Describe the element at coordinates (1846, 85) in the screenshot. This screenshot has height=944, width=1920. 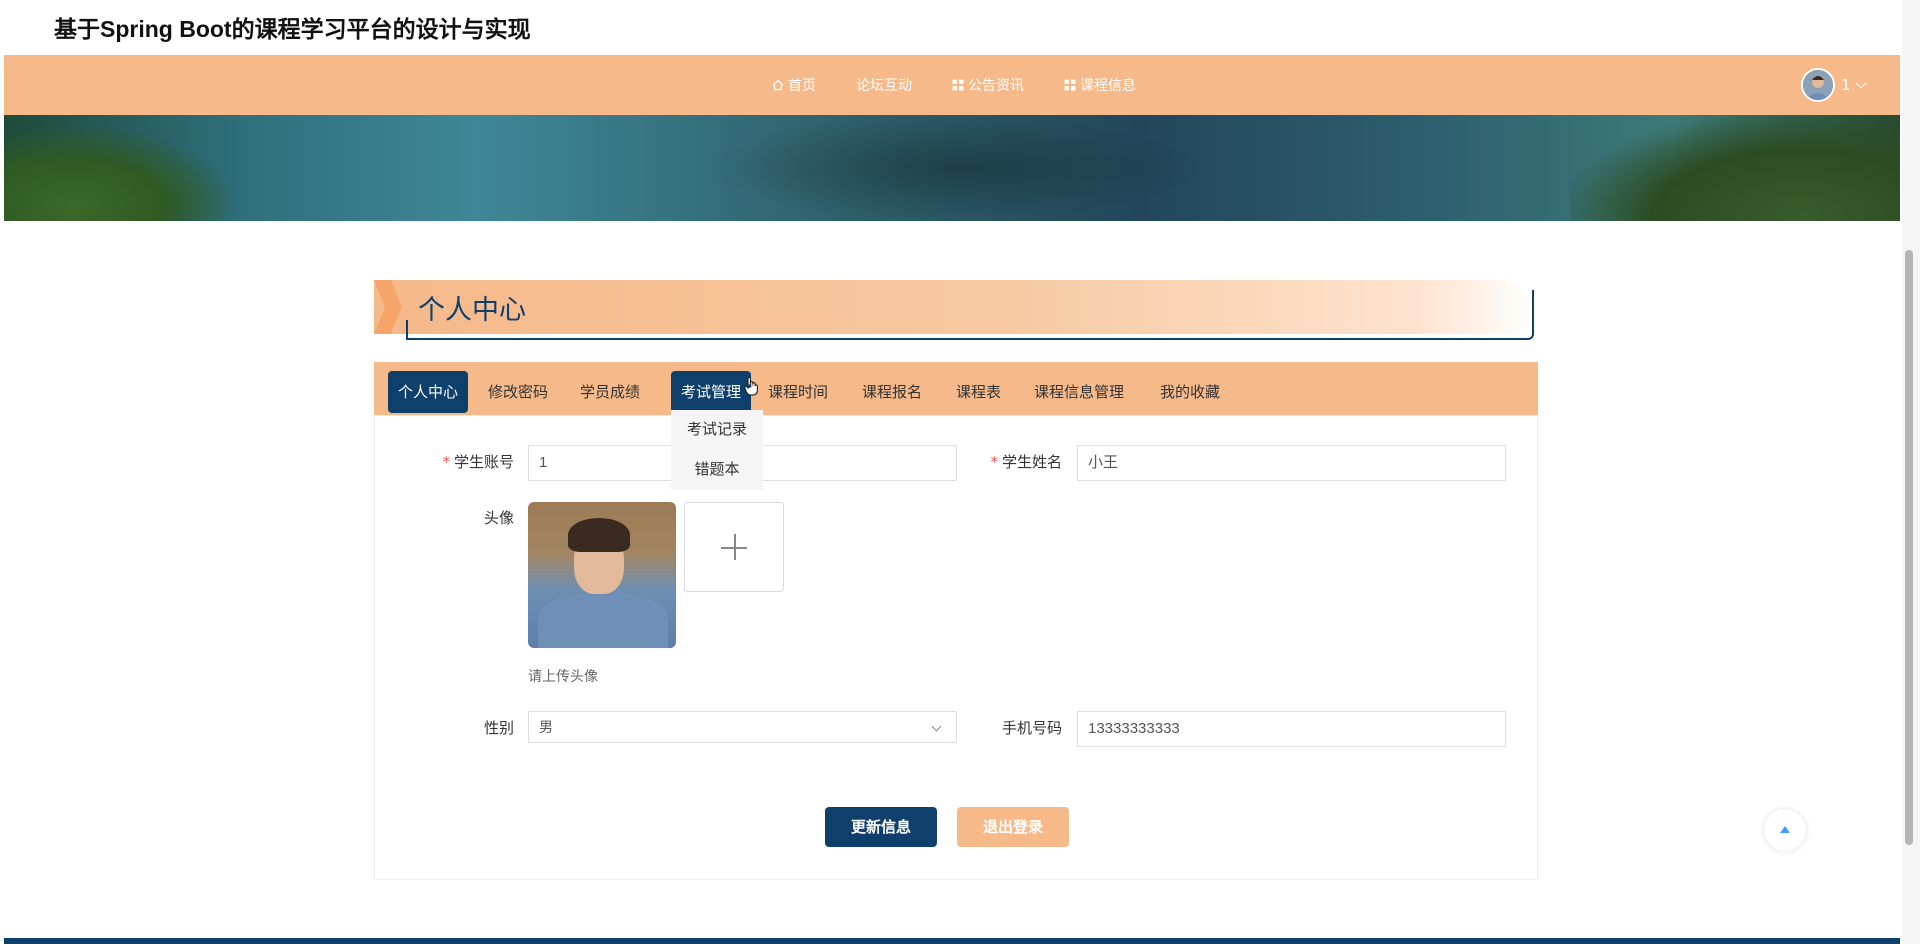
I see `user-name: 1` at that location.